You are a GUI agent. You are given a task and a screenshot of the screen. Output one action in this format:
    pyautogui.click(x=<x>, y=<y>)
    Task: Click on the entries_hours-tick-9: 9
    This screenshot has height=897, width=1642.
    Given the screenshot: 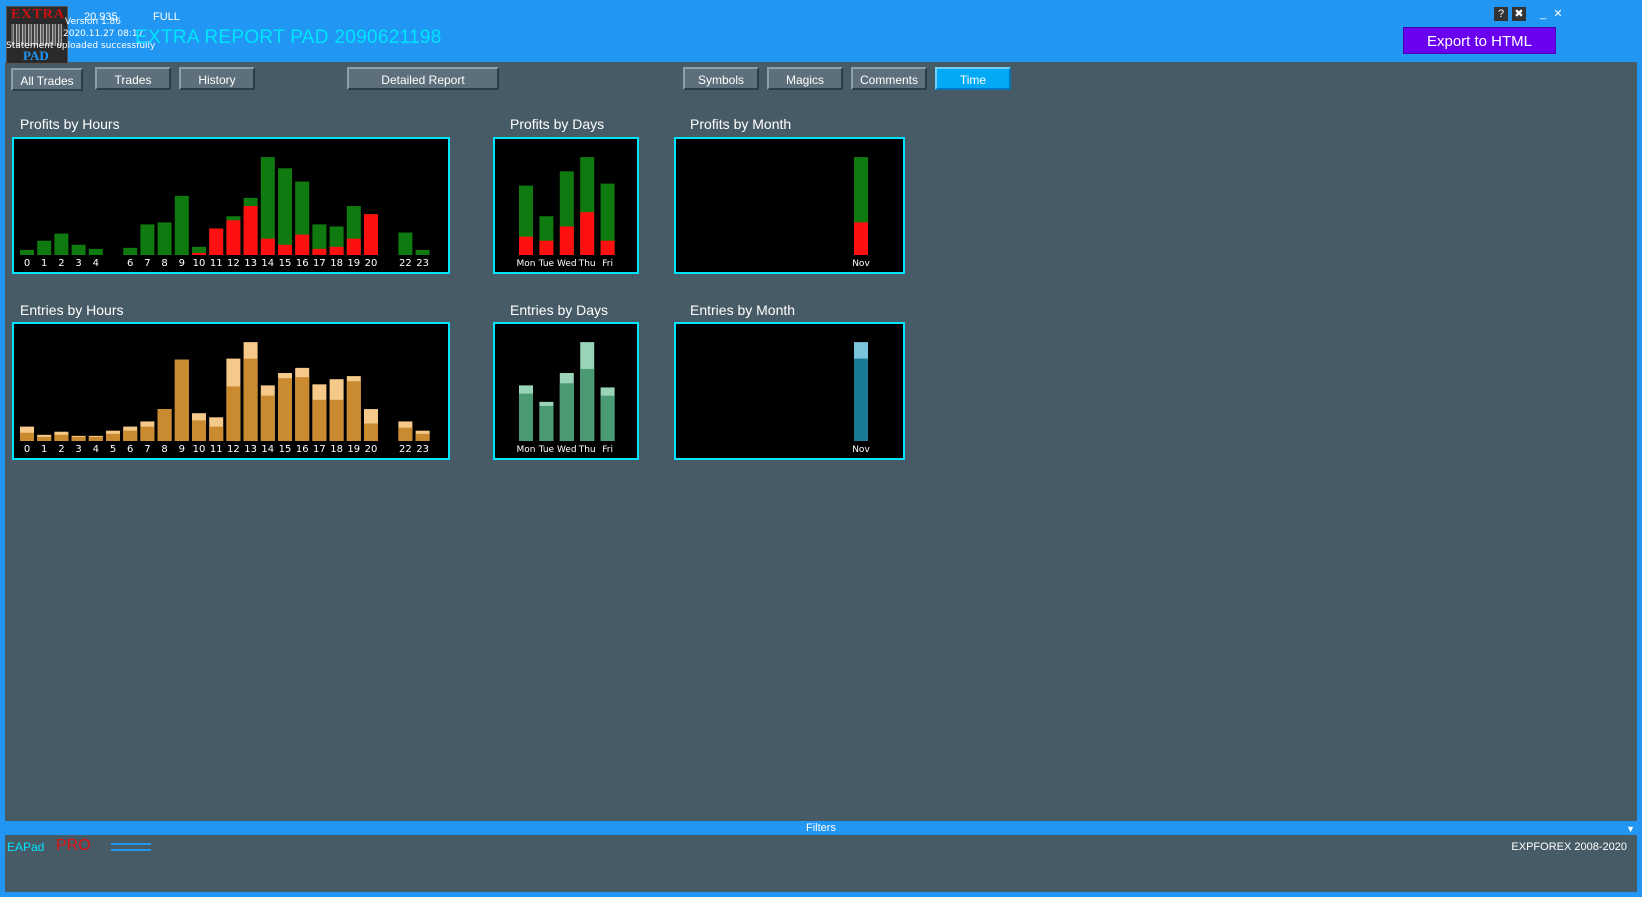 What is the action you would take?
    pyautogui.click(x=182, y=449)
    